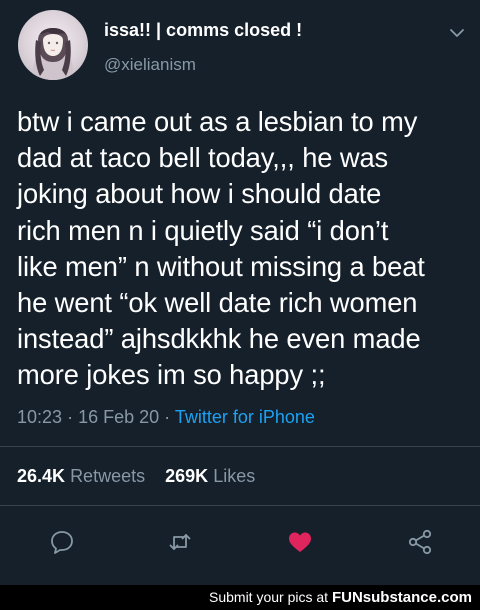 The height and width of the screenshot is (610, 480). I want to click on tweet-stats: 26.4K Retweets 269K Likes, so click(136, 476).